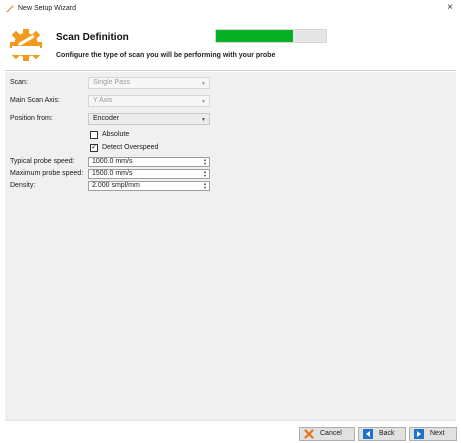  What do you see at coordinates (149, 101) in the screenshot?
I see `main-scan-axis-dropdown: Y Axis ▼` at bounding box center [149, 101].